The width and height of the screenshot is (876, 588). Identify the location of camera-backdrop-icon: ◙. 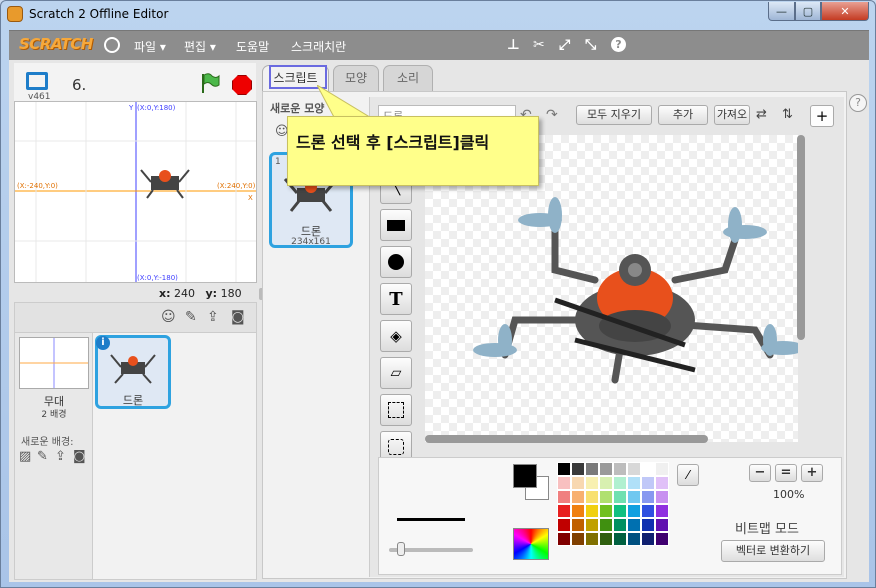
(79, 456).